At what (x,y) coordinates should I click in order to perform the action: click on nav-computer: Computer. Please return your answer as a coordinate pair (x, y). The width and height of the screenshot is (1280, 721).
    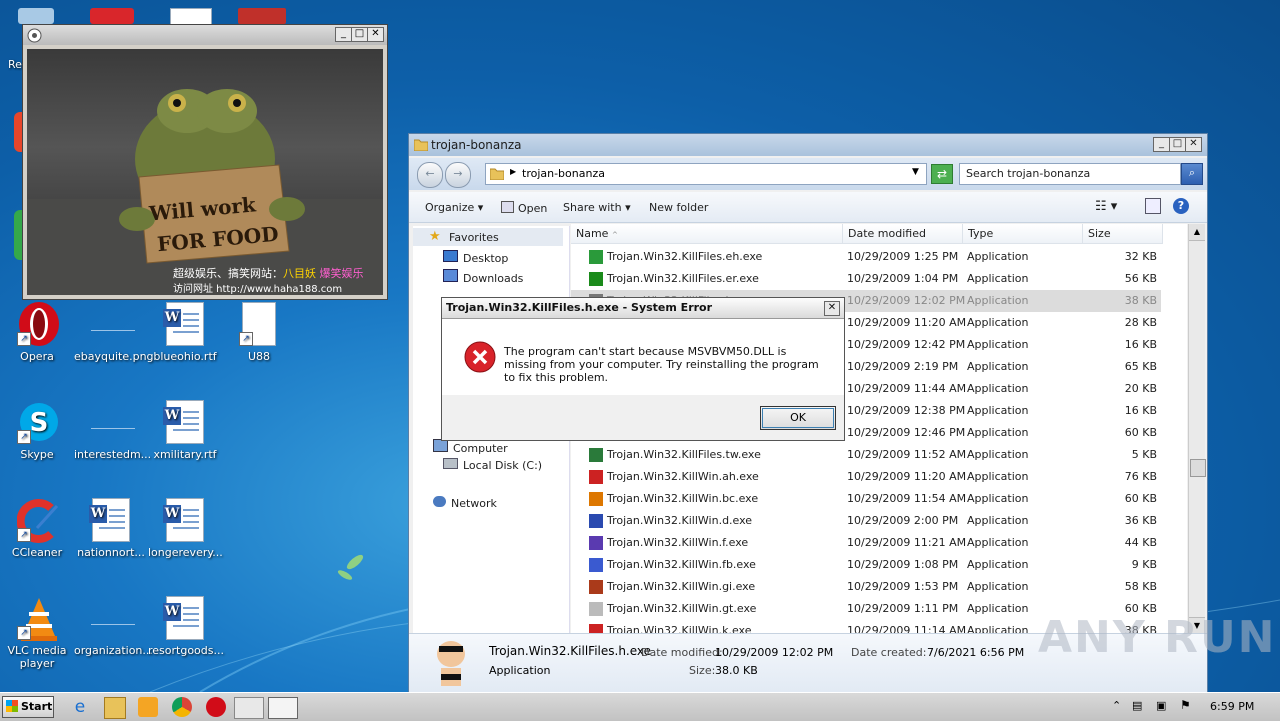
    Looking at the image, I should click on (470, 447).